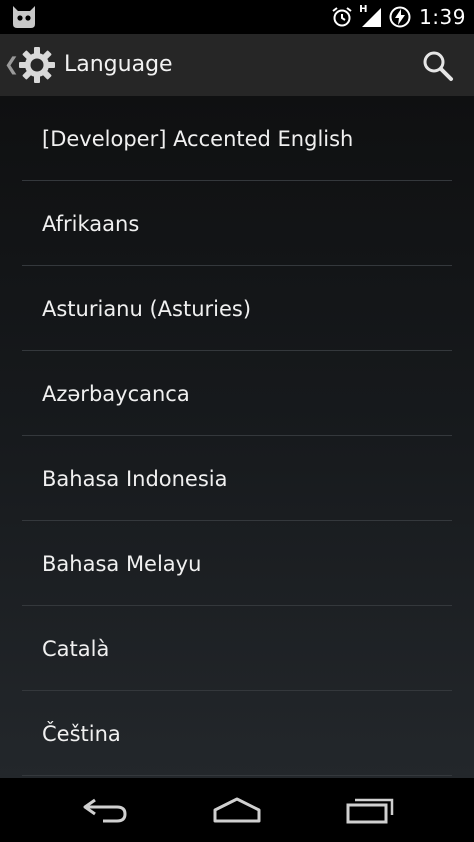 This screenshot has height=842, width=474. What do you see at coordinates (237, 775) in the screenshot?
I see `divider` at bounding box center [237, 775].